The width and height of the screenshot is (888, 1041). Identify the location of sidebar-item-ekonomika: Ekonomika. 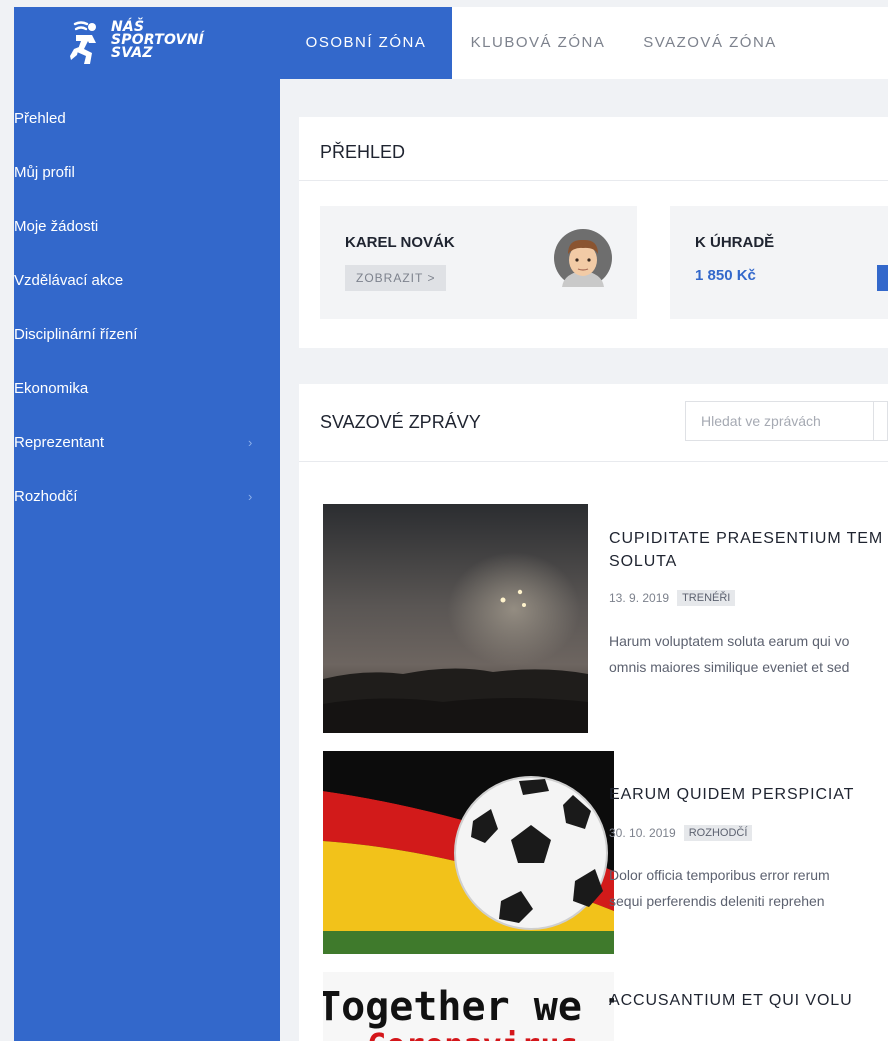
(147, 389).